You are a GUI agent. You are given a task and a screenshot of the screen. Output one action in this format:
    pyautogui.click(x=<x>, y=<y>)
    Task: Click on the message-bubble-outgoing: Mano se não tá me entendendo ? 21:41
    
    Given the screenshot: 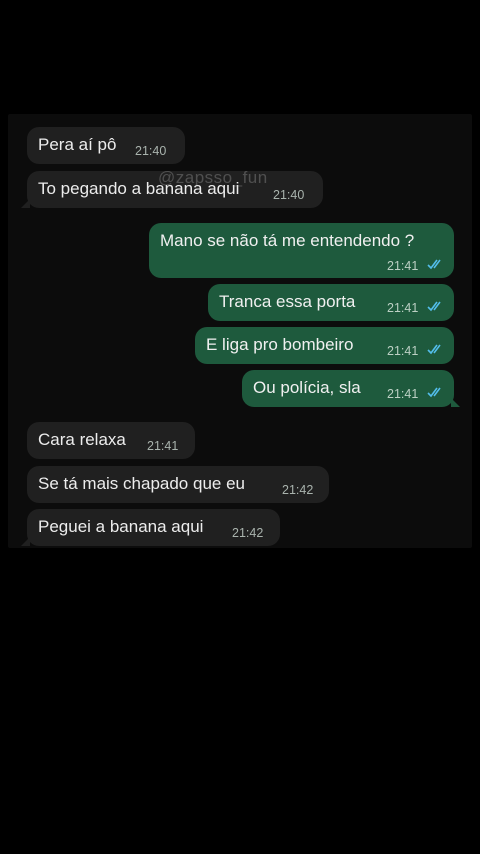 What is the action you would take?
    pyautogui.click(x=301, y=250)
    